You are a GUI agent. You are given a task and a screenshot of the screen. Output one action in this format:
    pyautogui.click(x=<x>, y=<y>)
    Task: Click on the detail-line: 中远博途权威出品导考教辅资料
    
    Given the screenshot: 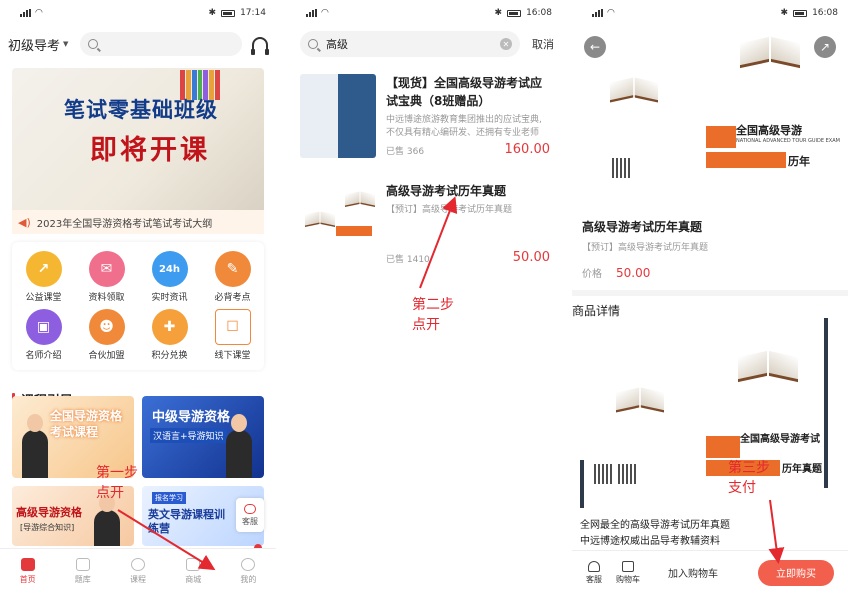 What is the action you would take?
    pyautogui.click(x=650, y=541)
    